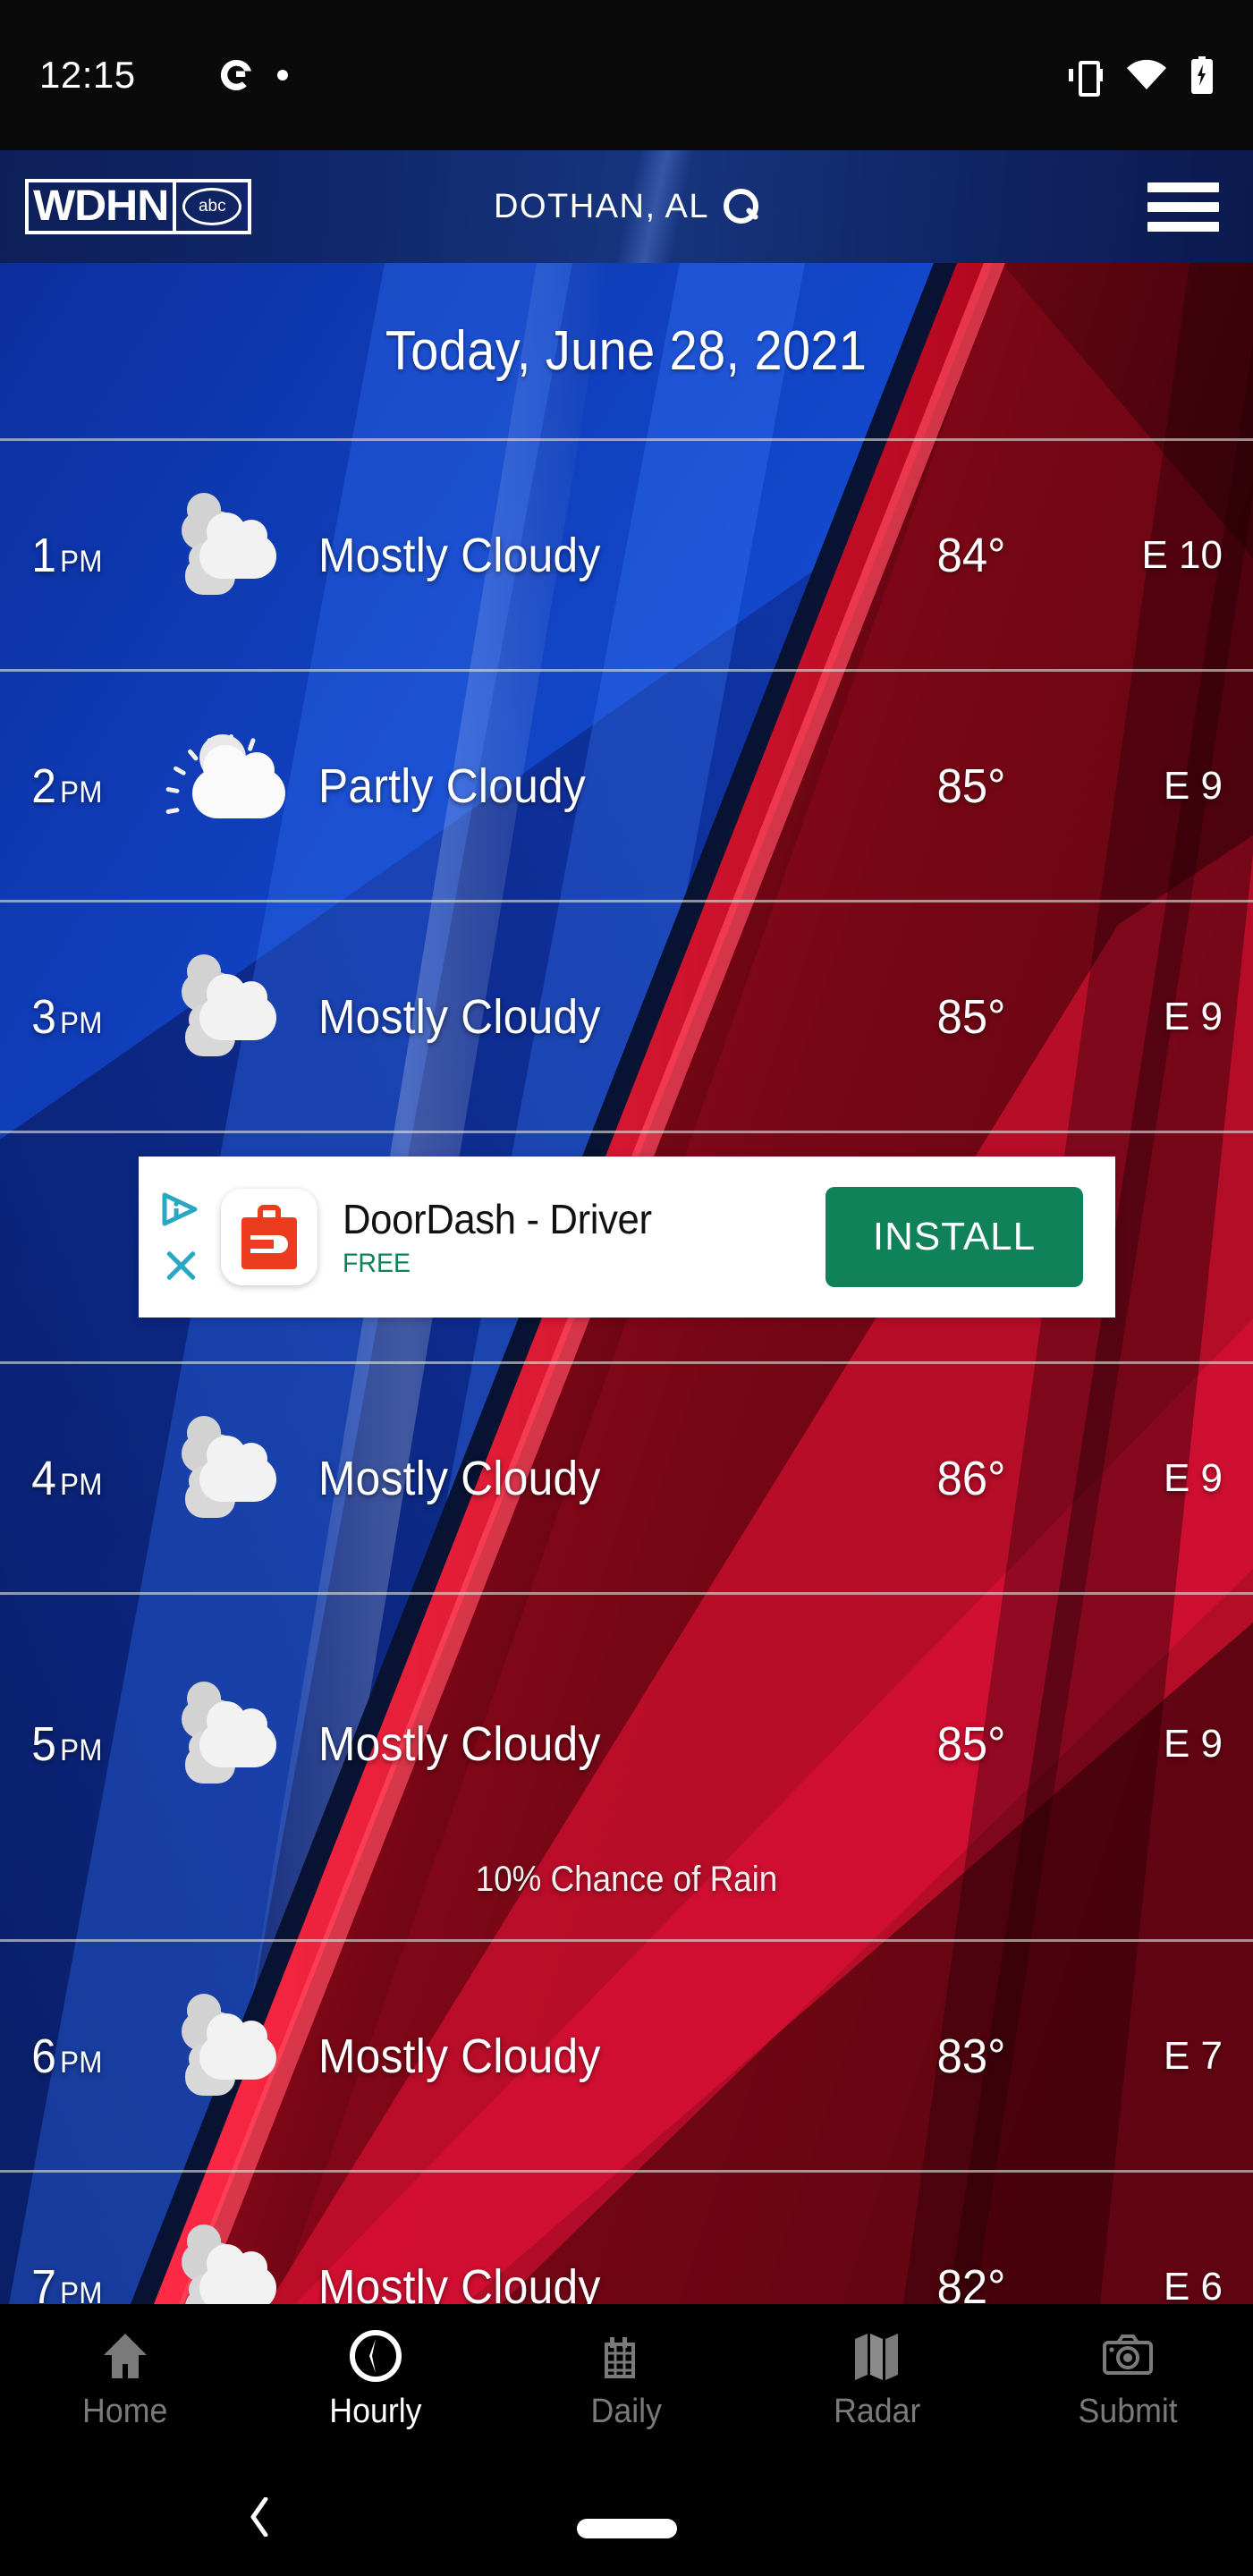  I want to click on status-bar-clock: 12:15, so click(87, 75).